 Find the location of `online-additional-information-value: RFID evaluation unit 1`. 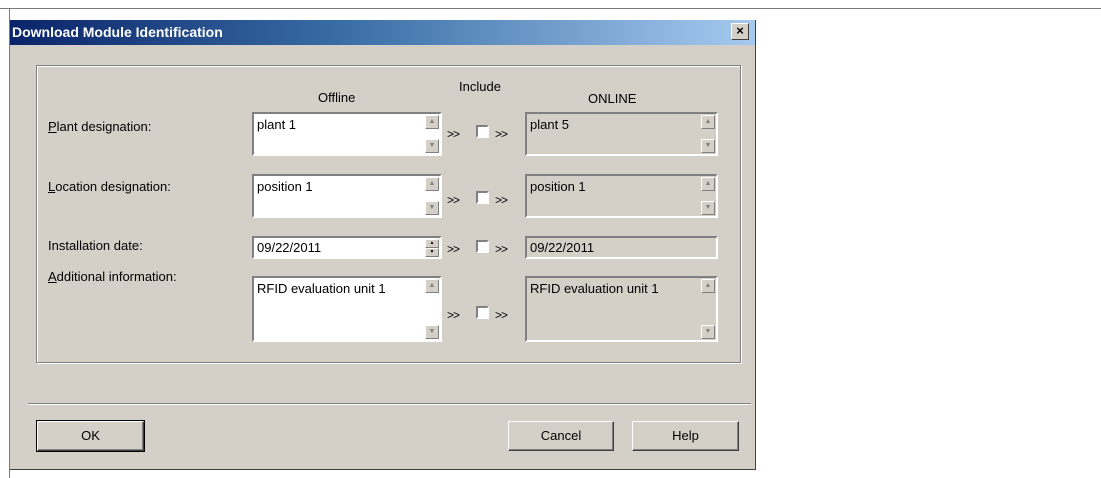

online-additional-information-value: RFID evaluation unit 1 is located at coordinates (594, 288).